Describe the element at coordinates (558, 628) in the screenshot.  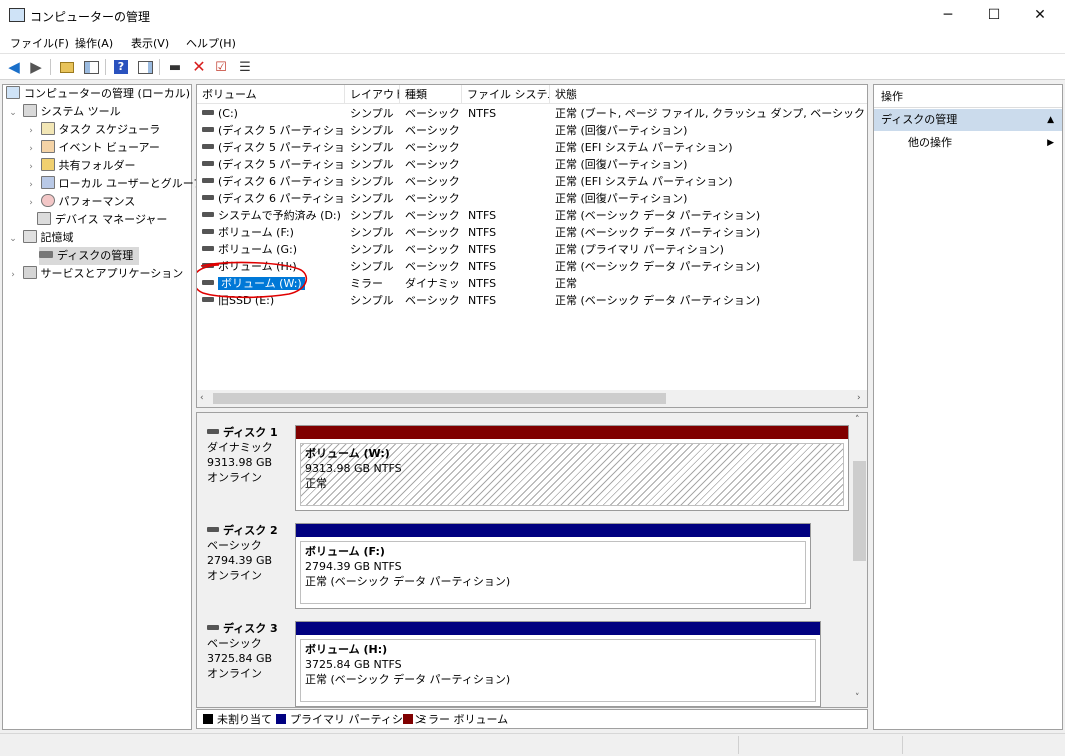
I see `primary-partition-bar` at that location.